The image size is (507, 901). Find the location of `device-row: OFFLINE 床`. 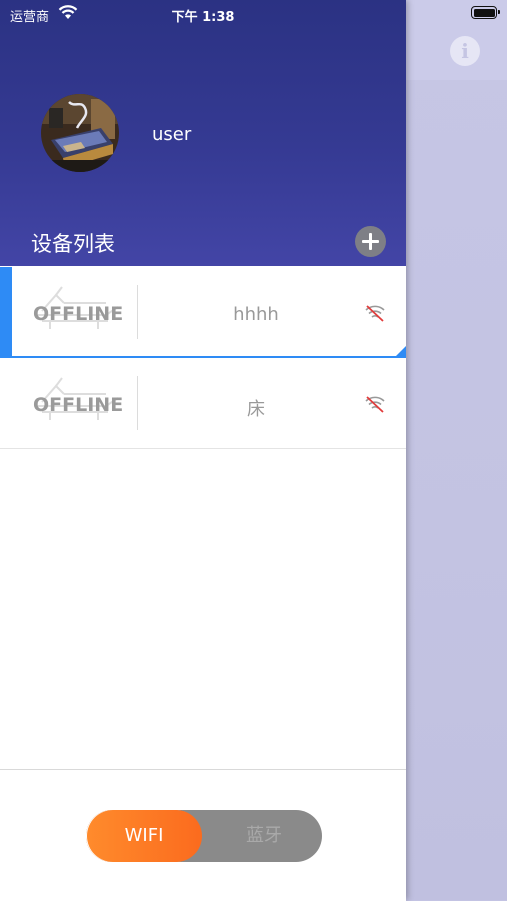

device-row: OFFLINE 床 is located at coordinates (203, 403).